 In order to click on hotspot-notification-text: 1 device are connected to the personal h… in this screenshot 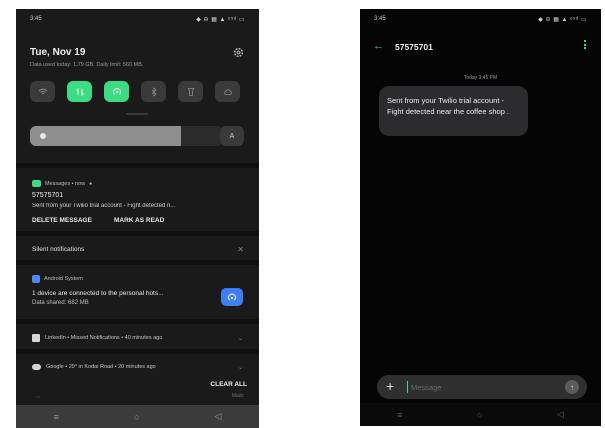, I will do `click(127, 293)`.